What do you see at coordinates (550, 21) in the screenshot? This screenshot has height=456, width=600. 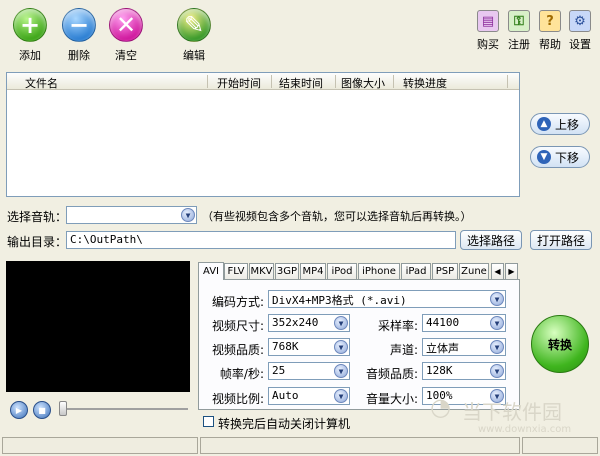 I see `help-icon: ?` at bounding box center [550, 21].